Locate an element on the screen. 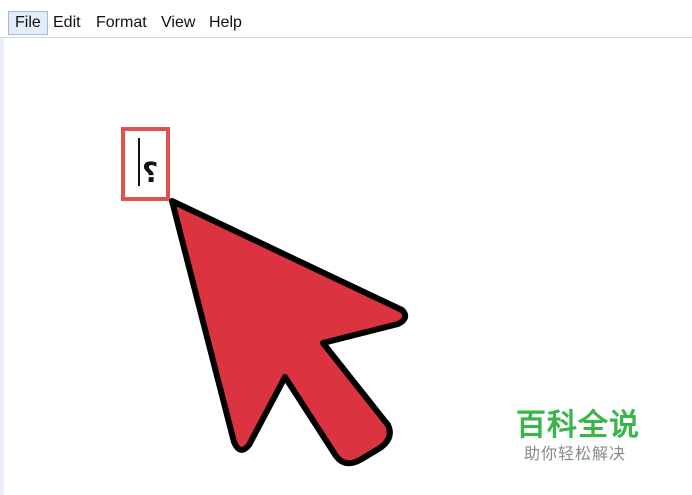 Image resolution: width=692 pixels, height=495 pixels. watermark-subtitle: 助你轻松解决 is located at coordinates (575, 453).